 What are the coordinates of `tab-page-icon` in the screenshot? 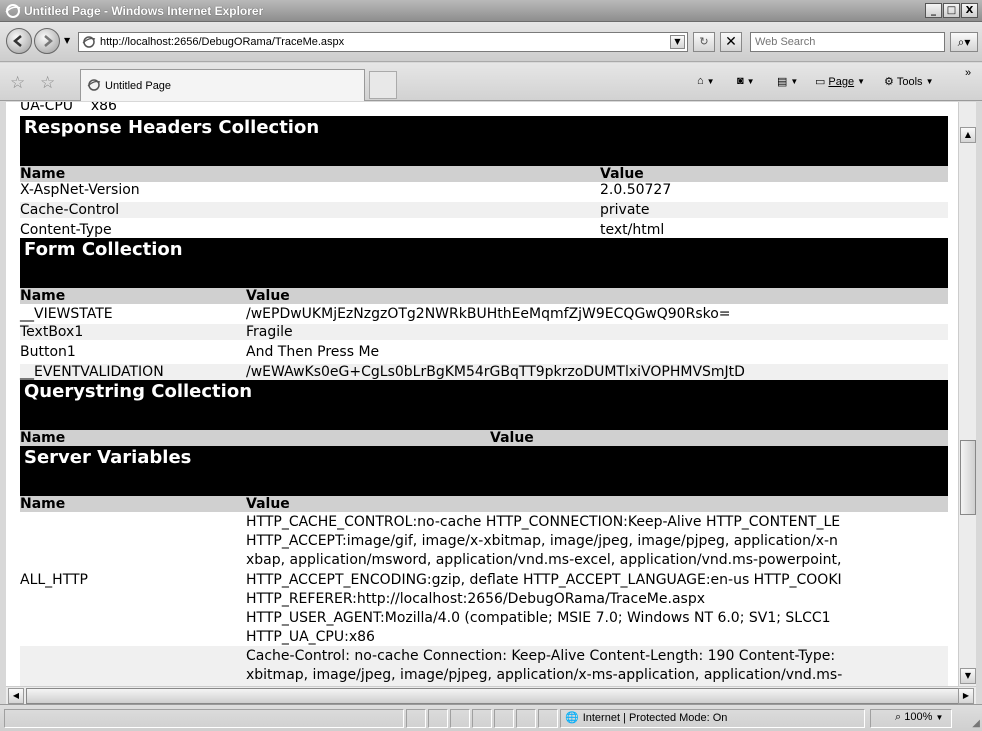 It's located at (94, 85).